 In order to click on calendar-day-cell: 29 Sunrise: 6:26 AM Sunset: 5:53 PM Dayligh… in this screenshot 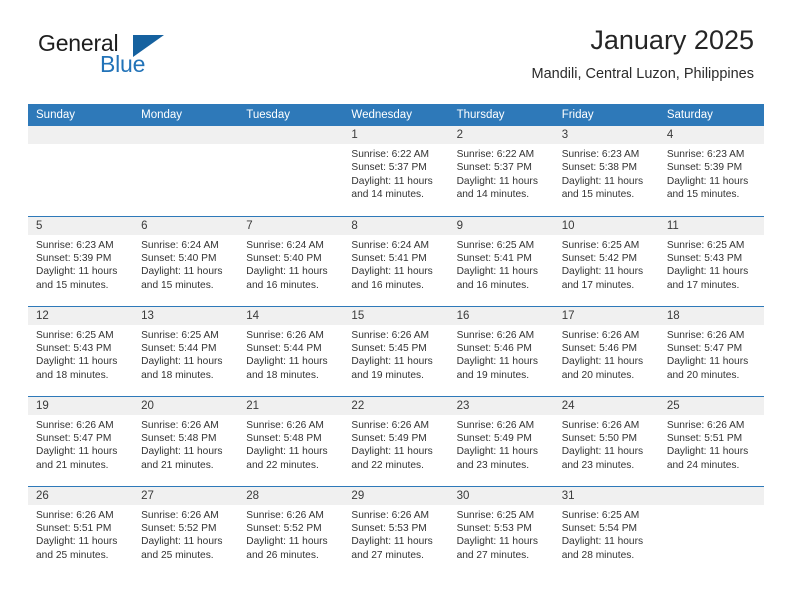, I will do `click(396, 530)`.